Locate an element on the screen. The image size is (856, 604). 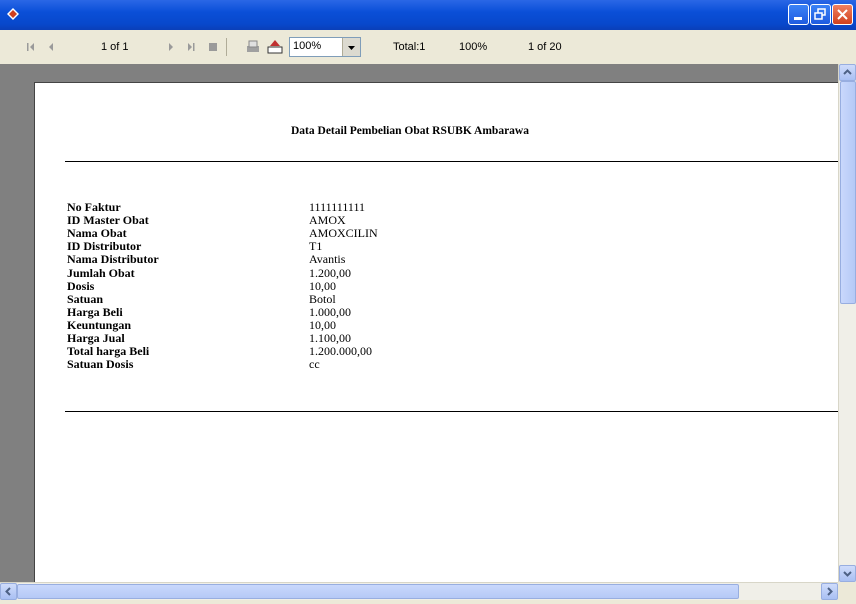
field-value: 1.100,00 is located at coordinates (330, 338).